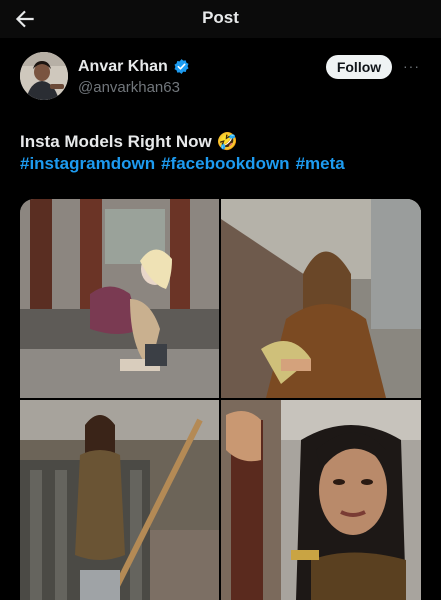 The image size is (441, 600). I want to click on page-title: Post, so click(220, 17).